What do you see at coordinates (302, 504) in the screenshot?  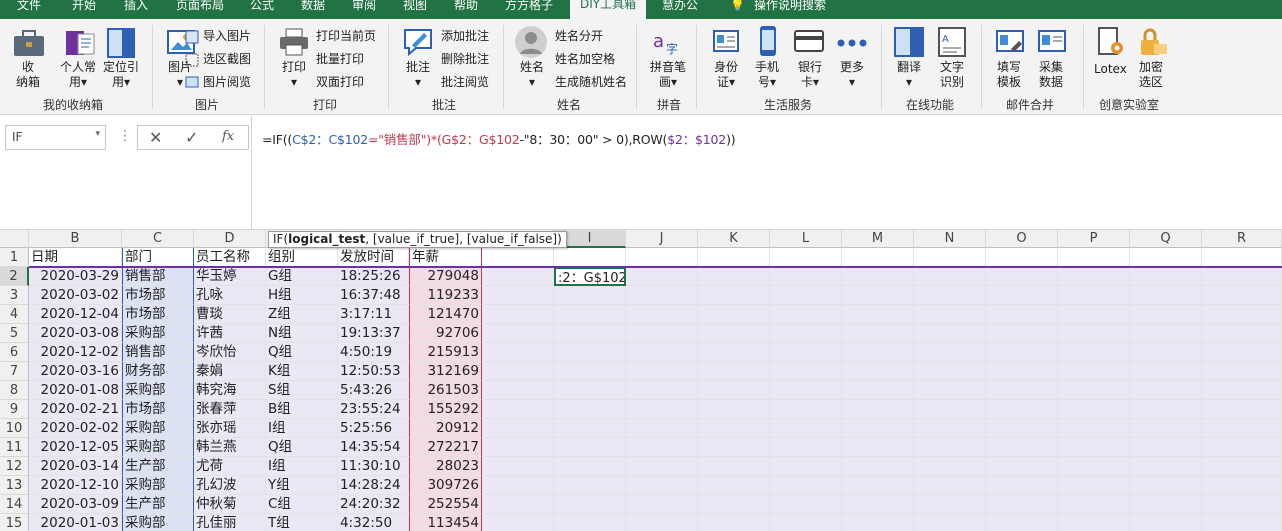 I see `cell: C组` at bounding box center [302, 504].